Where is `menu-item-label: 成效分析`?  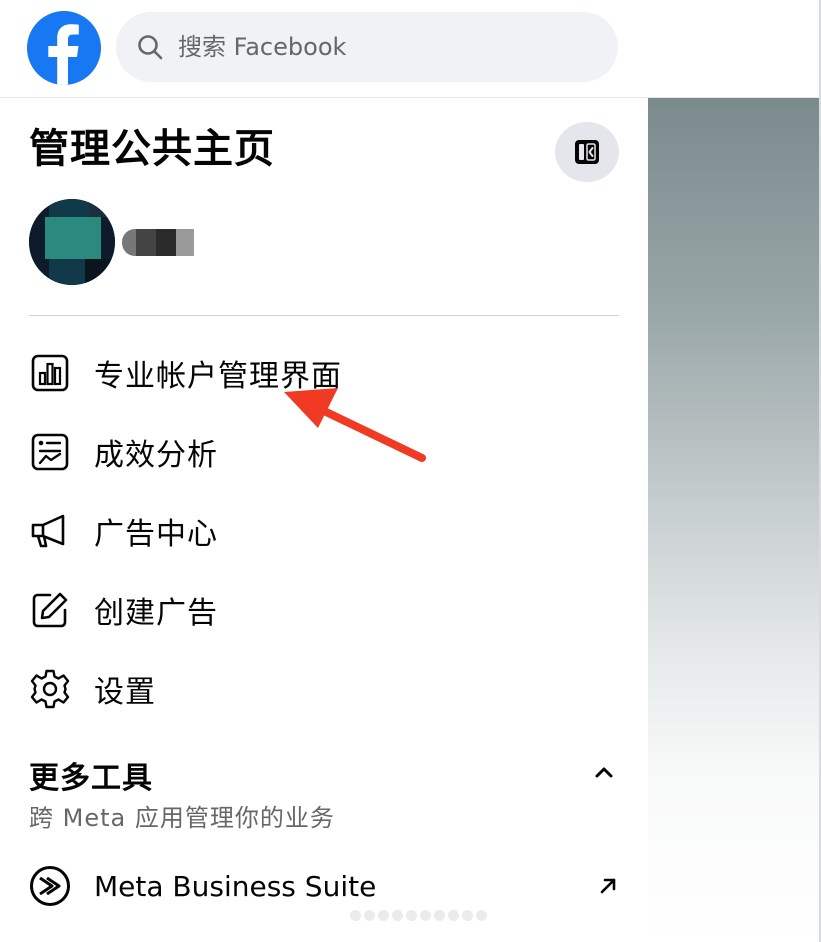 menu-item-label: 成效分析 is located at coordinates (156, 455).